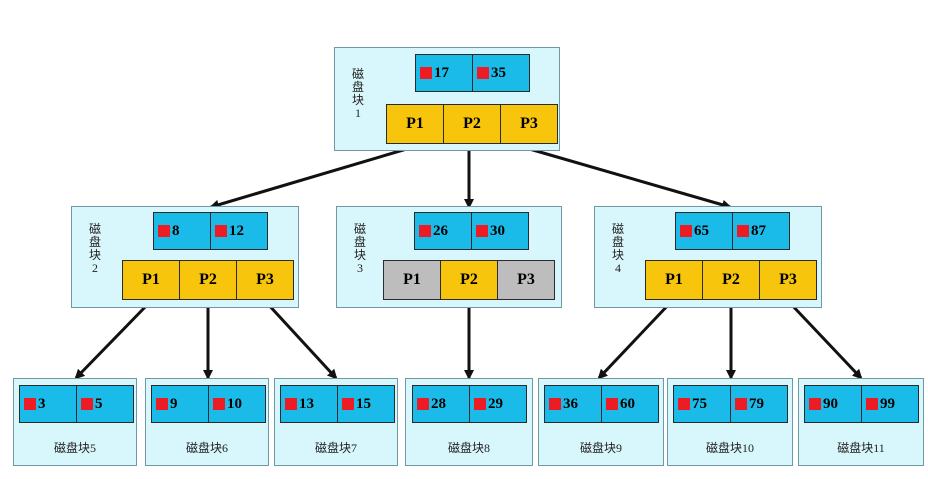 The width and height of the screenshot is (928, 479). Describe the element at coordinates (600, 448) in the screenshot. I see `disk-block-label: 磁盘块9` at that location.